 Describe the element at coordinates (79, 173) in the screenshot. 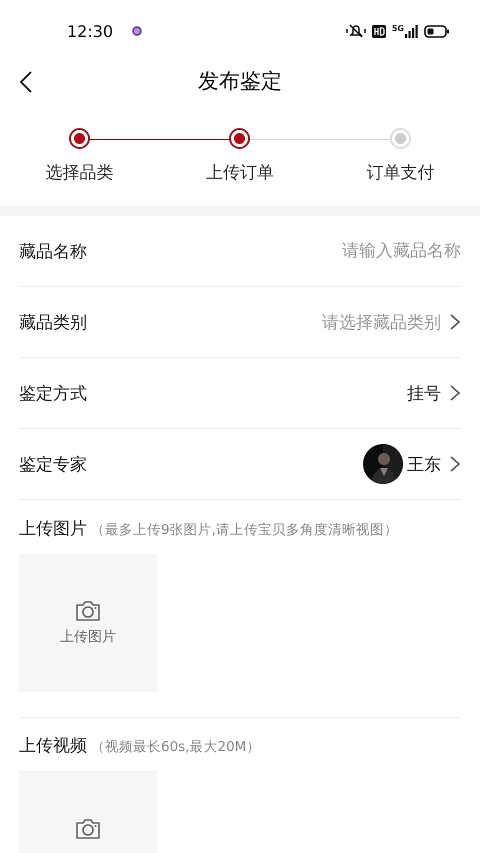

I see `step-label: 选择品类` at that location.